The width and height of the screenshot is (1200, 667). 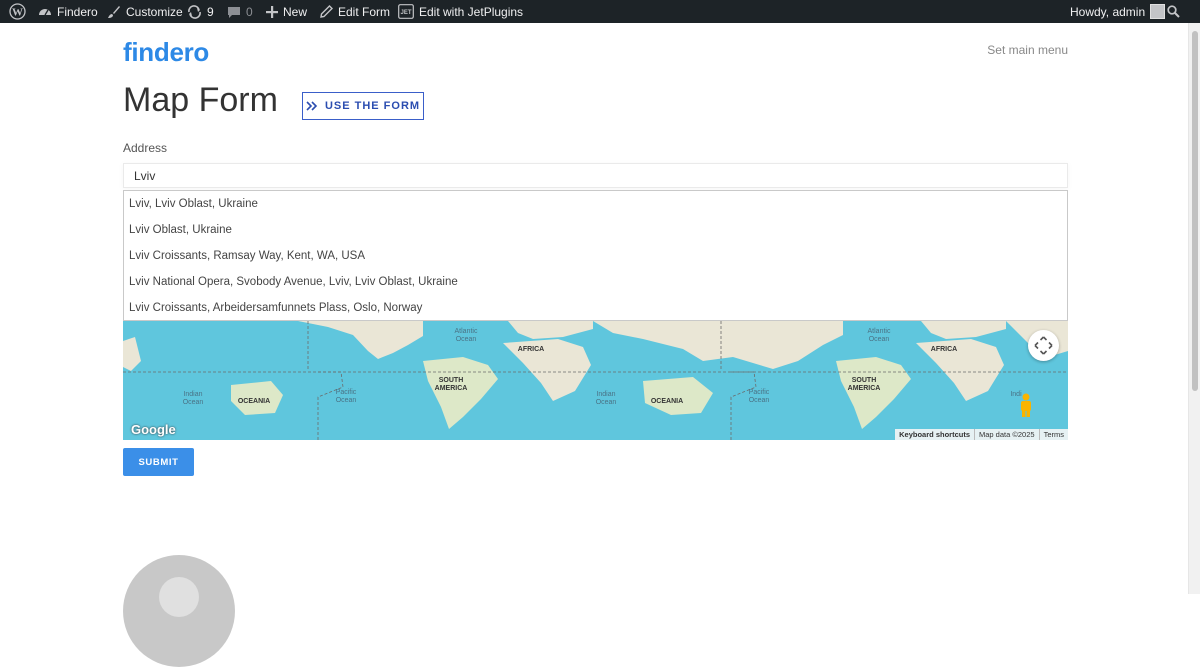 I want to click on brush-icon, so click(x=114, y=11).